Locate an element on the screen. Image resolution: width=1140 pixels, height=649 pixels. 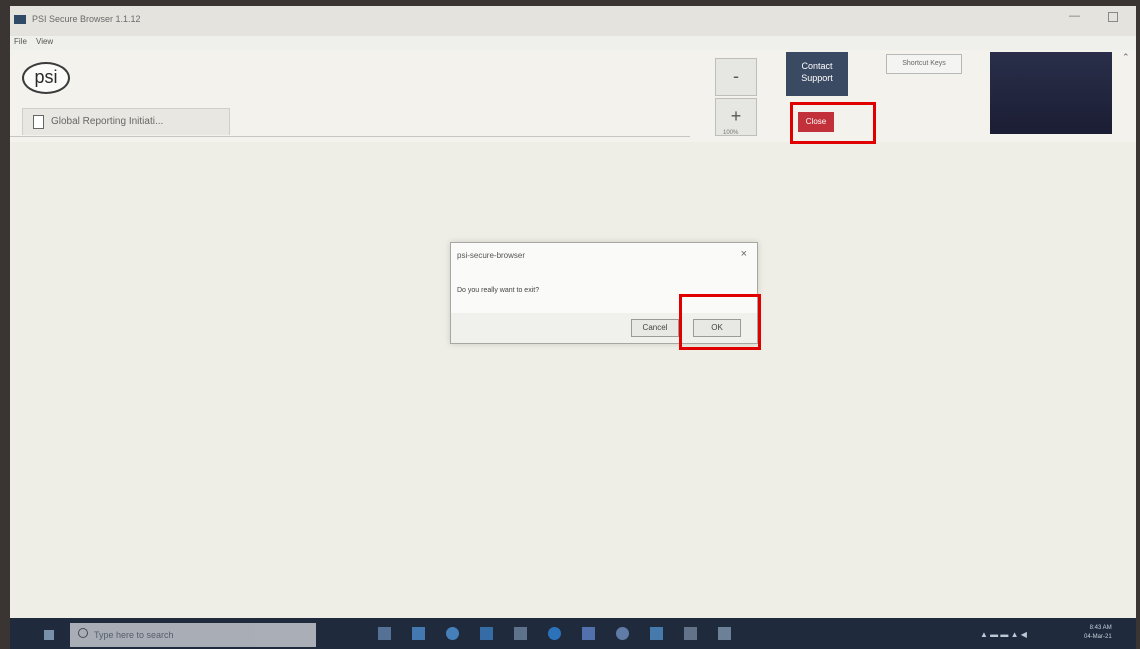
menu-file: File is located at coordinates (20, 41).